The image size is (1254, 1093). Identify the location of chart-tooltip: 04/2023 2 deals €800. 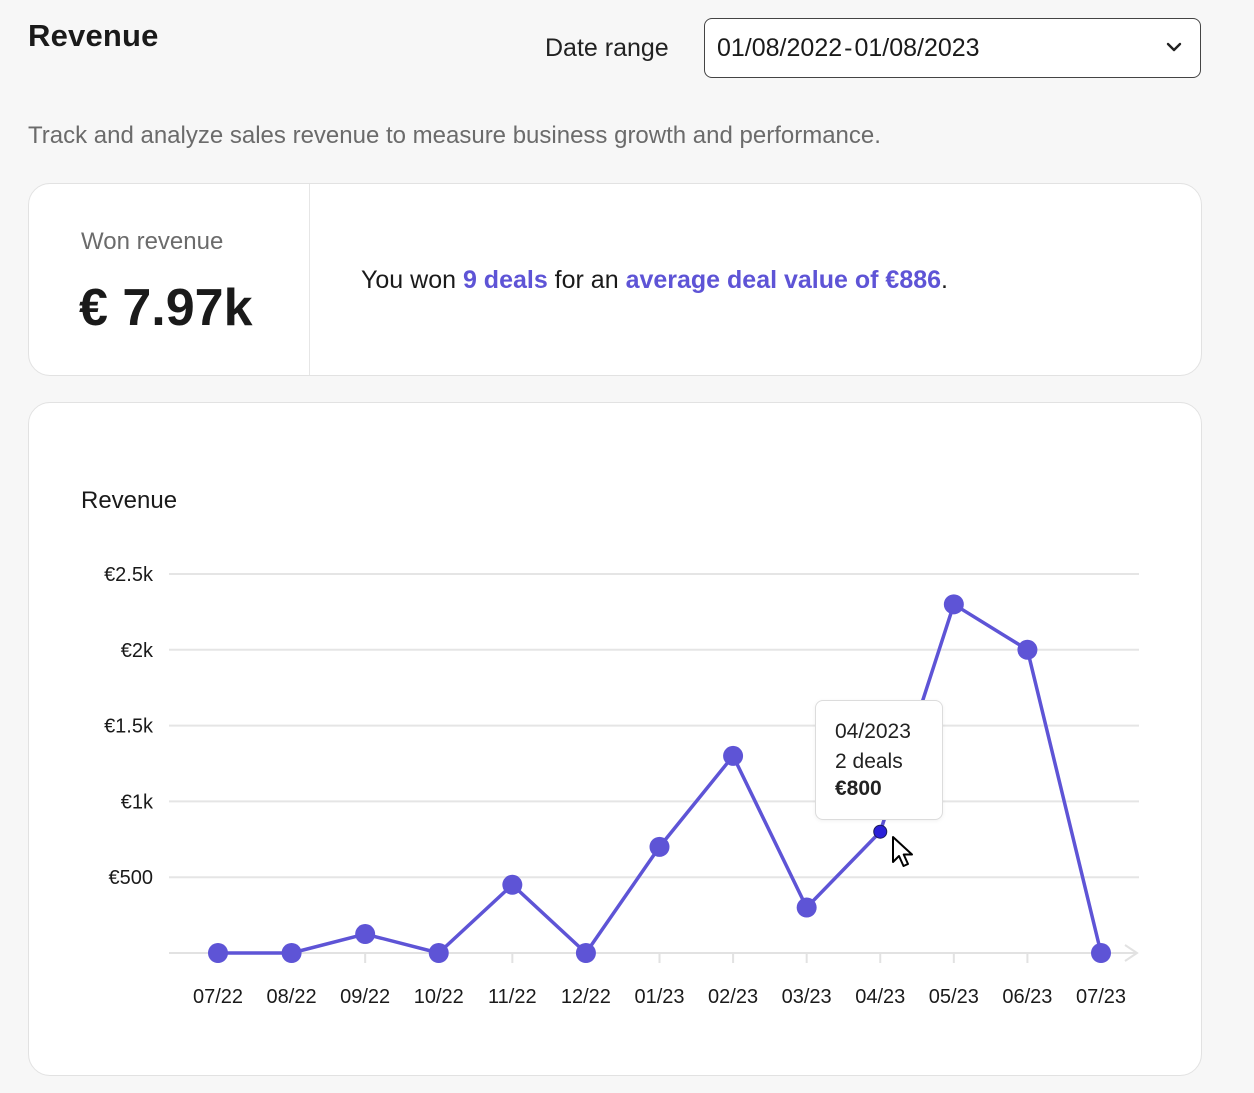
(879, 760).